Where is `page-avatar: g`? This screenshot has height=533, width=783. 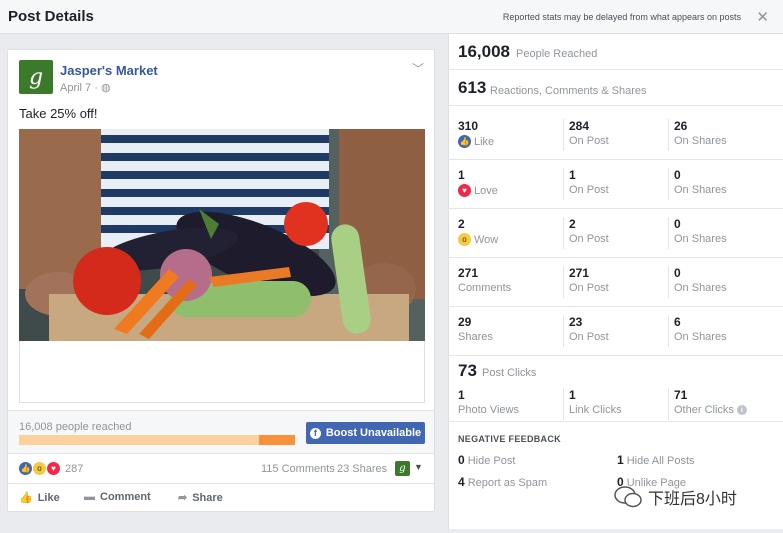
page-avatar: g is located at coordinates (36, 77).